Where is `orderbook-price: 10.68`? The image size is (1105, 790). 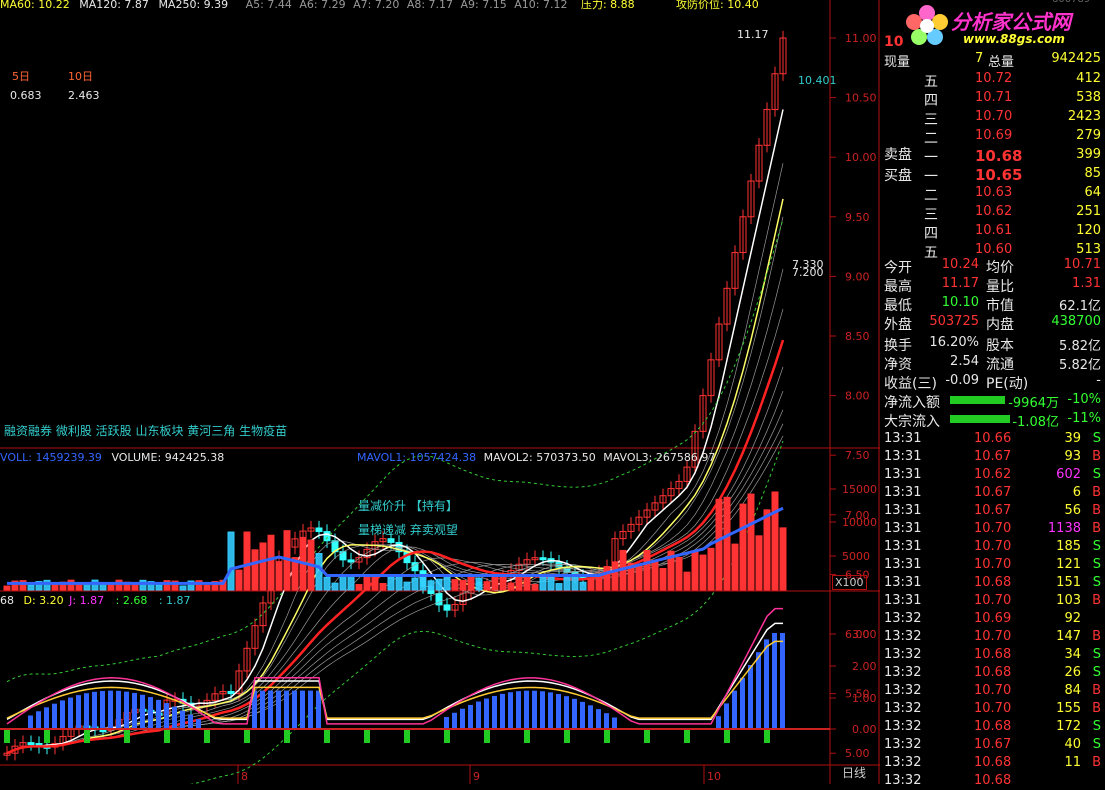
orderbook-price: 10.68 is located at coordinates (999, 156).